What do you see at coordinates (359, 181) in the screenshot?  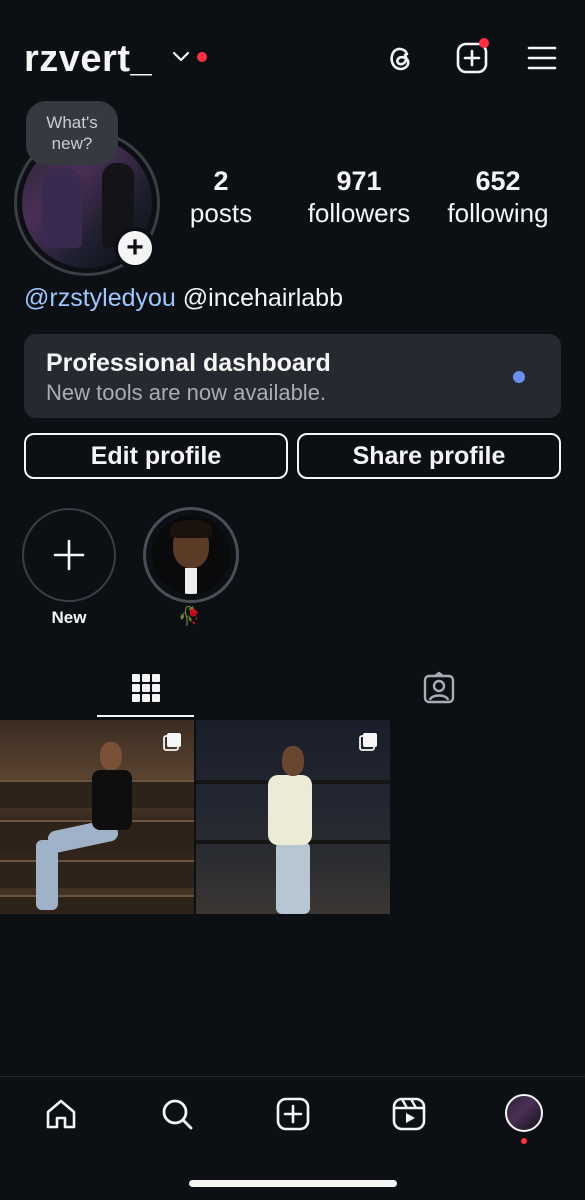 I see `stat-value: 971` at bounding box center [359, 181].